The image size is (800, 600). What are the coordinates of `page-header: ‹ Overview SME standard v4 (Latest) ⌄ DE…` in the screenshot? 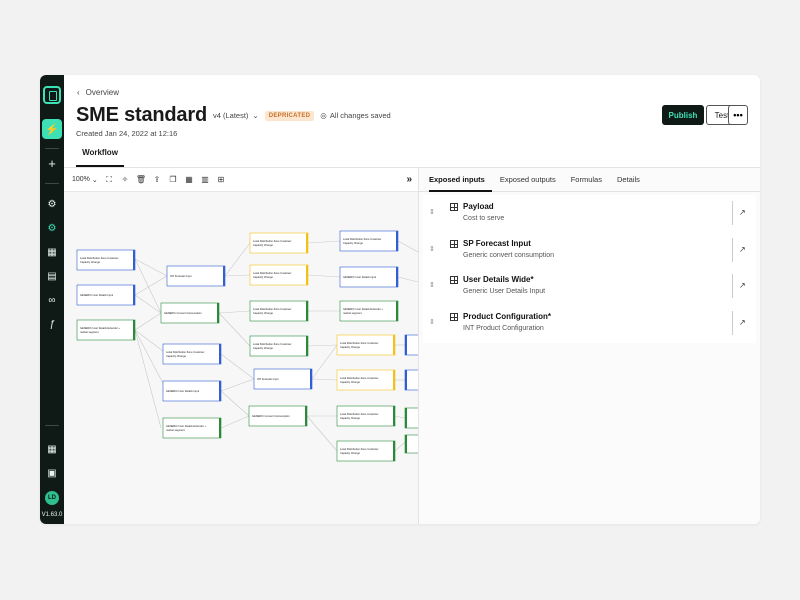 It's located at (412, 121).